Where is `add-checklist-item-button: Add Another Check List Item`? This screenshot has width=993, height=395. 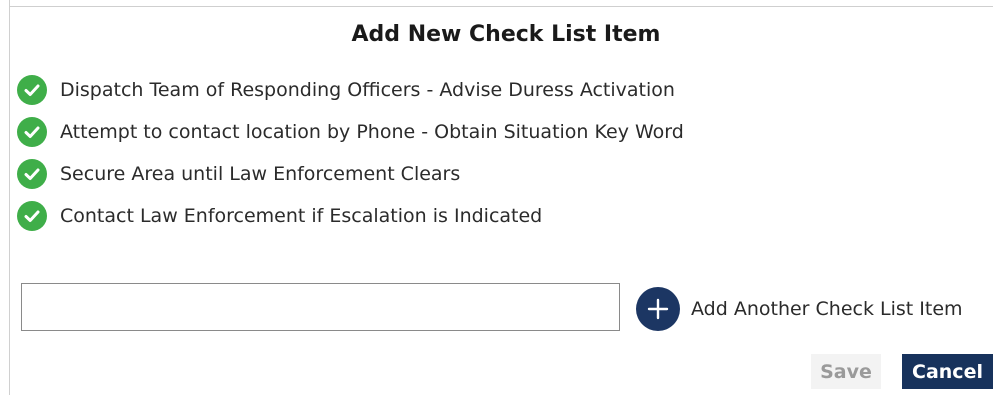
add-checklist-item-button: Add Another Check List Item is located at coordinates (799, 309).